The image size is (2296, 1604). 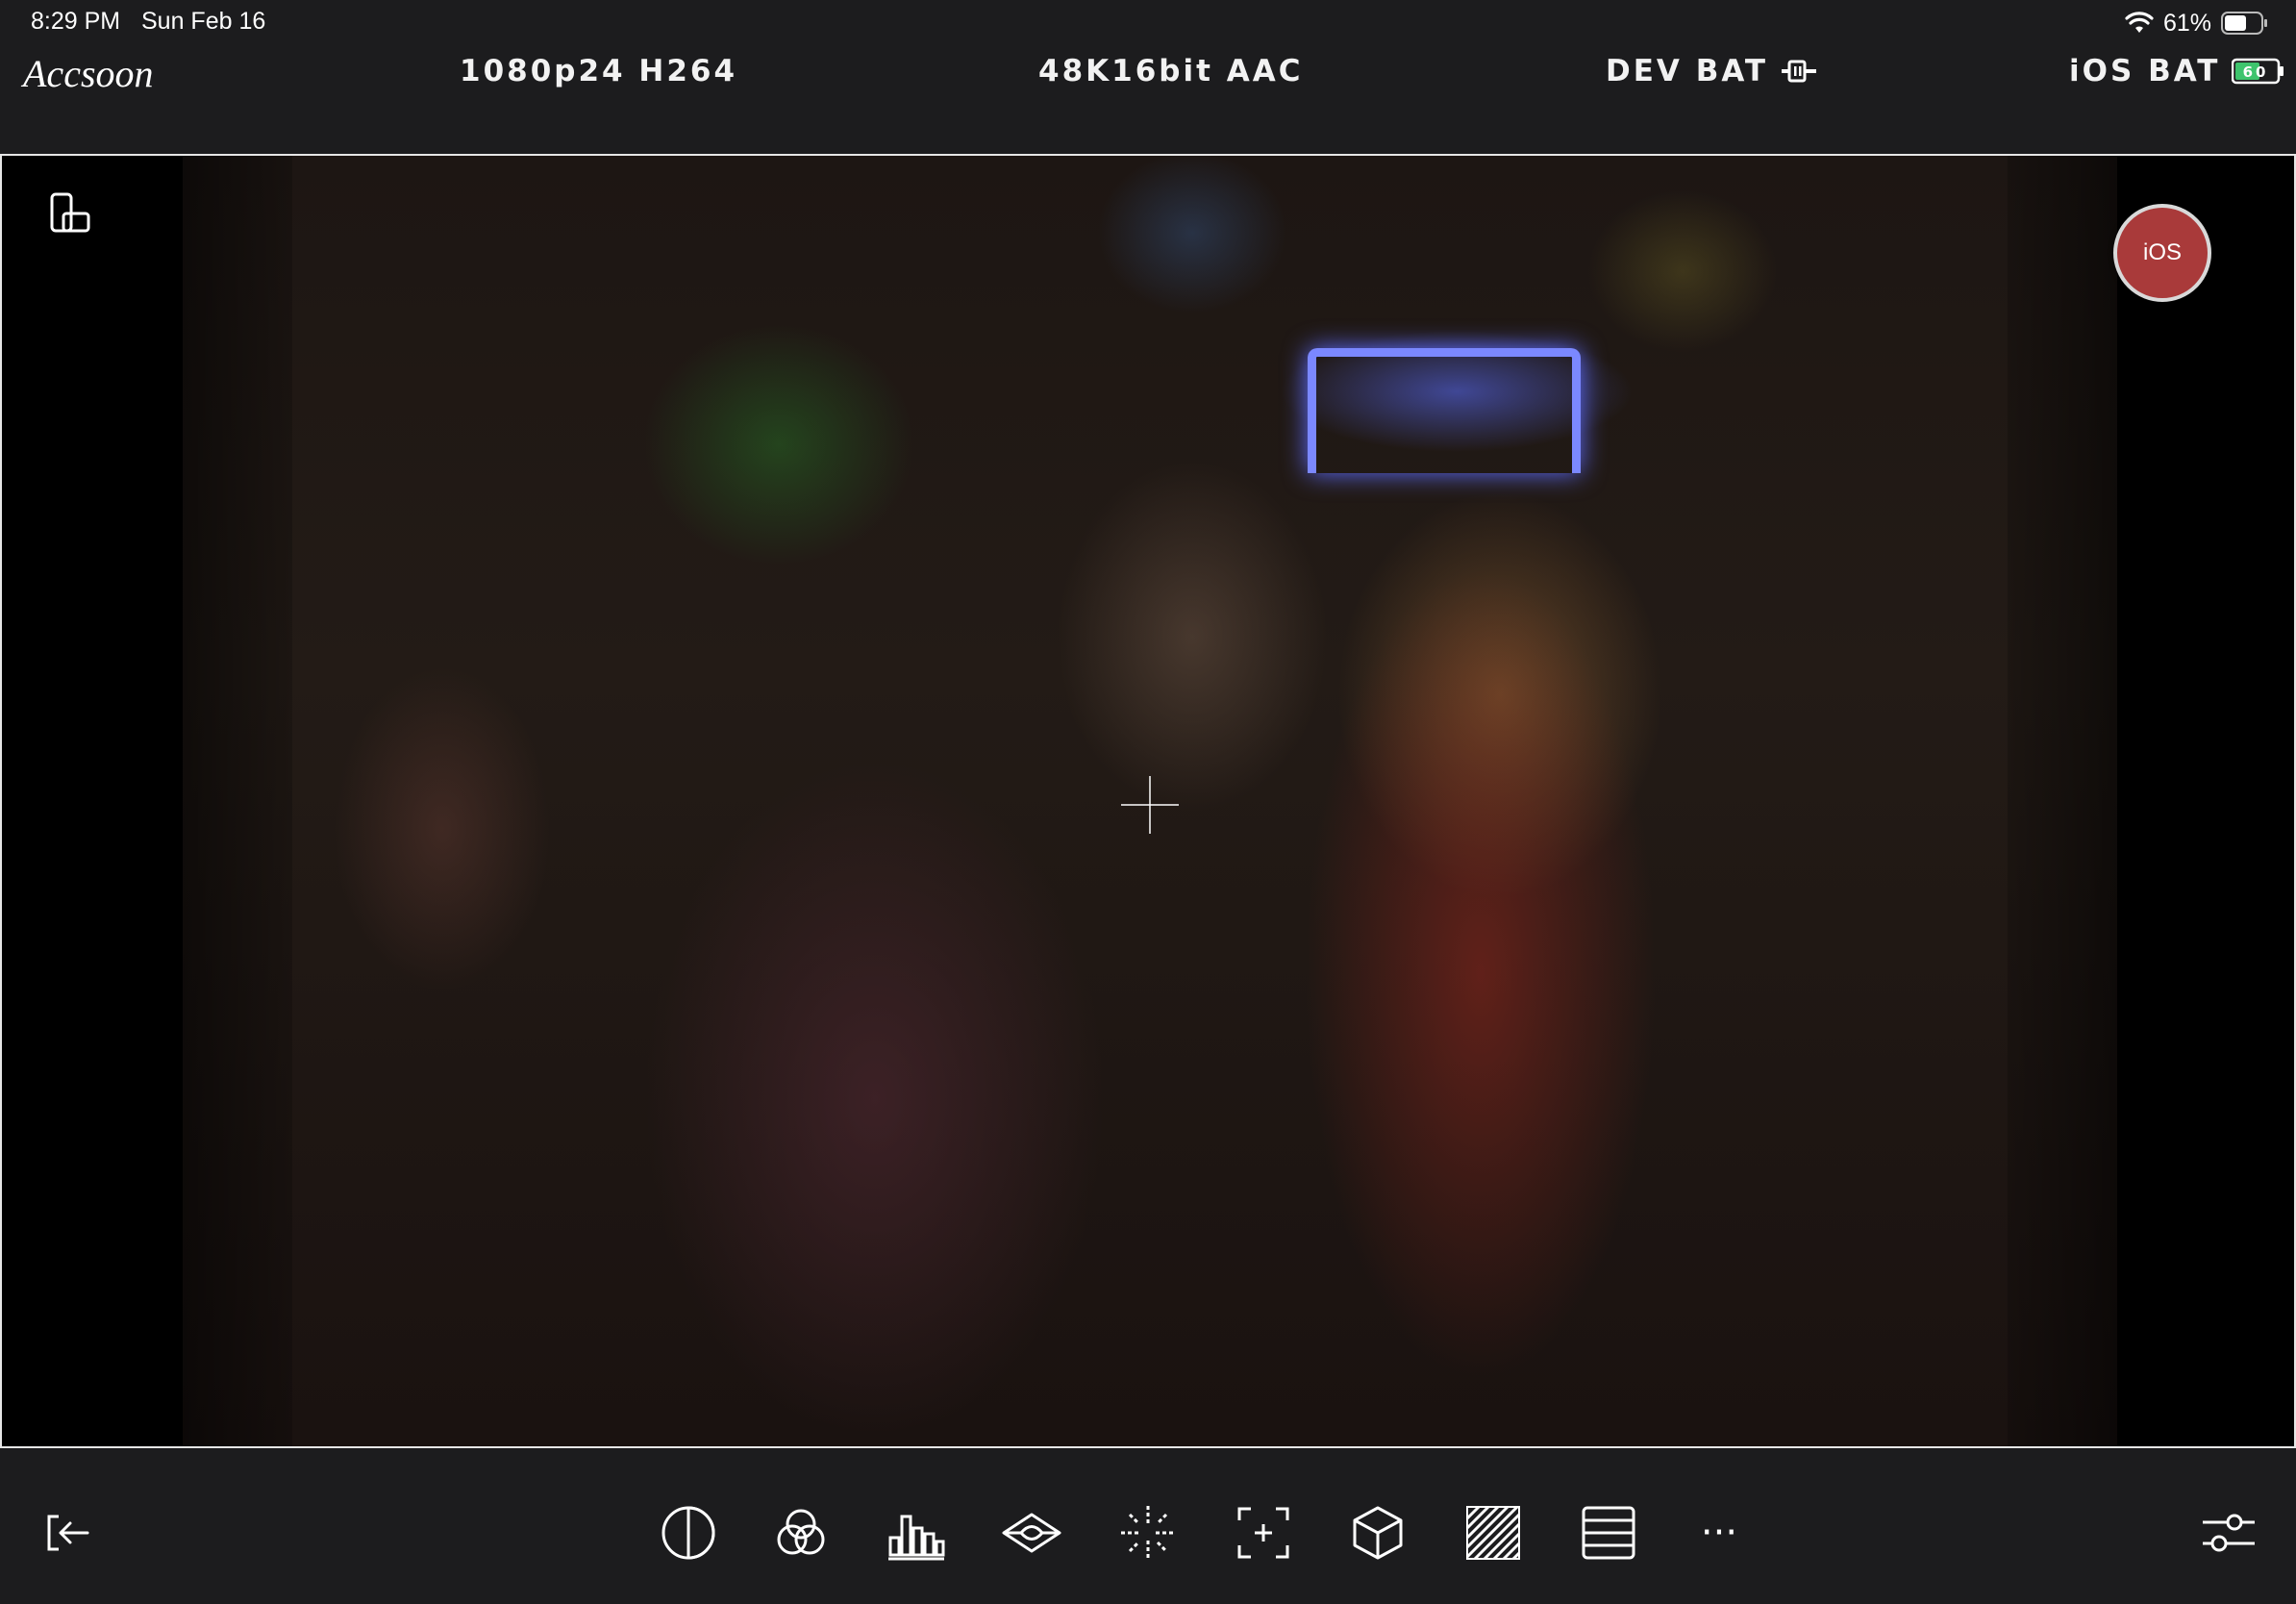 I want to click on device-battery: DEV BAT, so click(x=1712, y=71).